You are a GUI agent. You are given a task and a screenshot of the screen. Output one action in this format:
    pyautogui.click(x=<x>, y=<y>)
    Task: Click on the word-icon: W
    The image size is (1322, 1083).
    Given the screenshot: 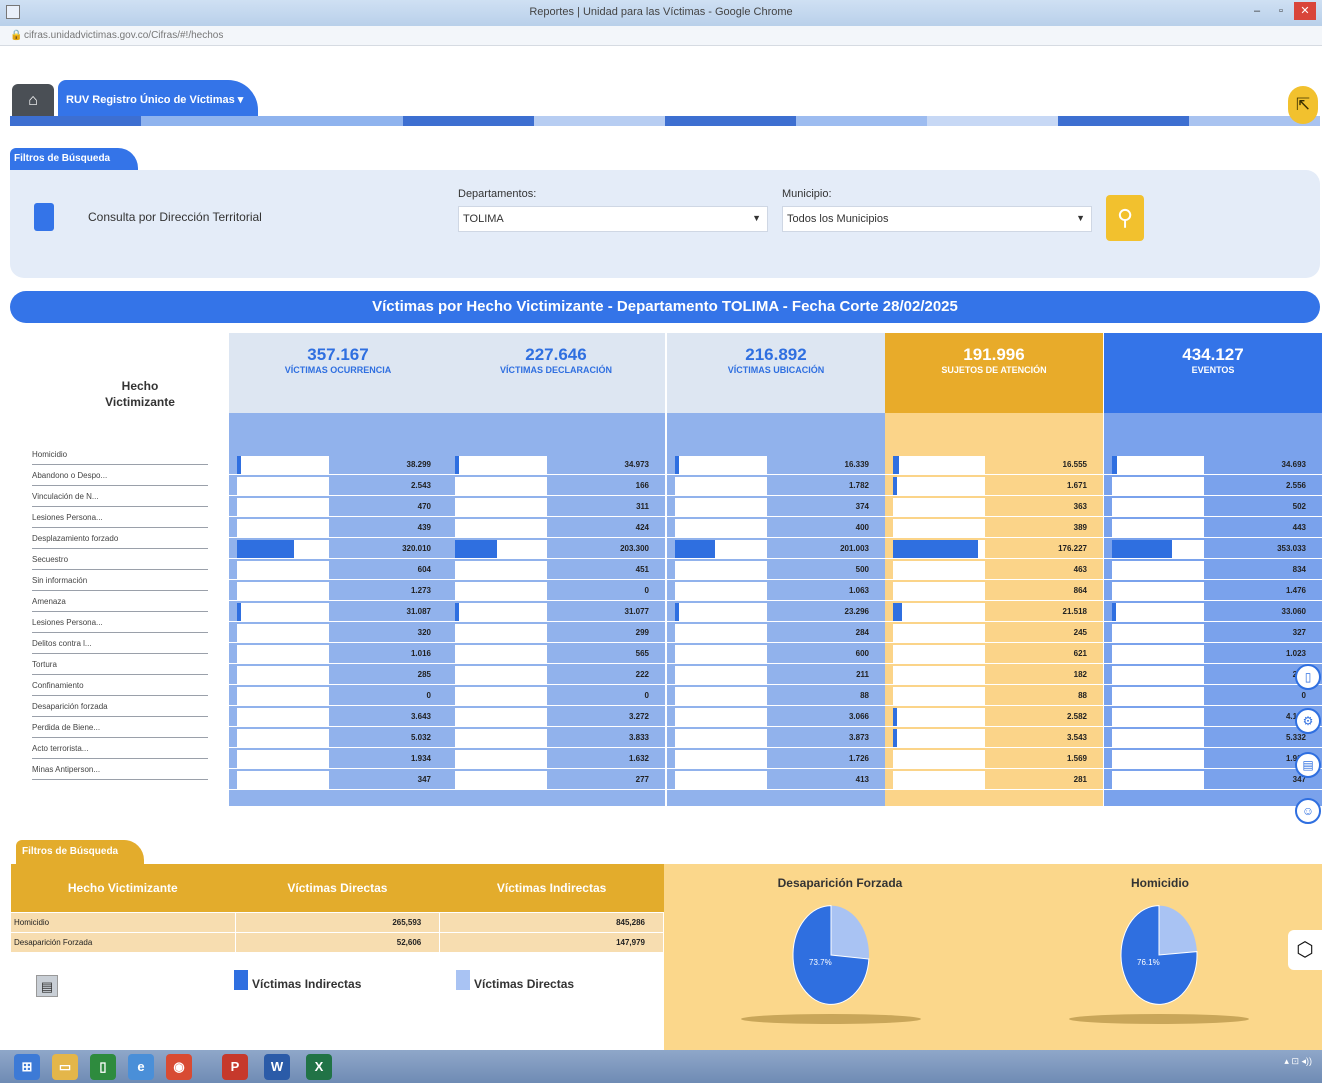 What is the action you would take?
    pyautogui.click(x=277, y=1067)
    